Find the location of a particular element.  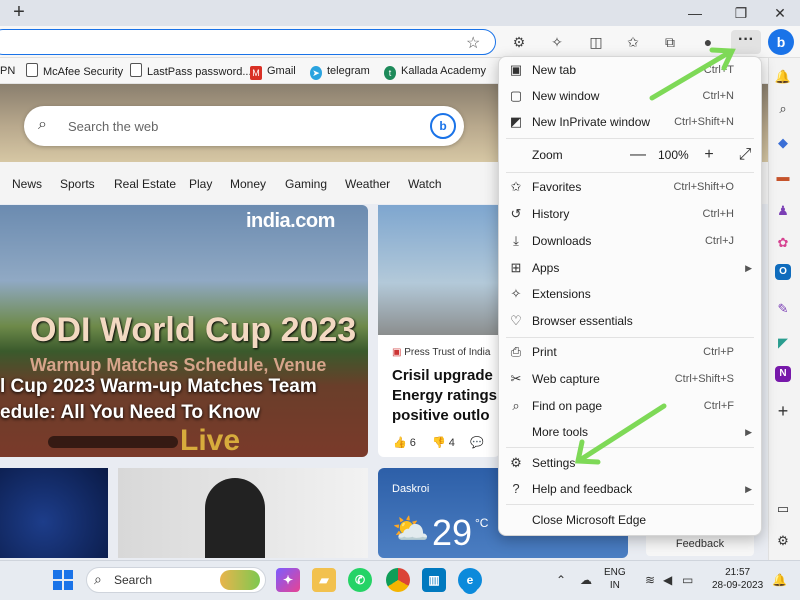

more-label: ··· is located at coordinates (746, 39).